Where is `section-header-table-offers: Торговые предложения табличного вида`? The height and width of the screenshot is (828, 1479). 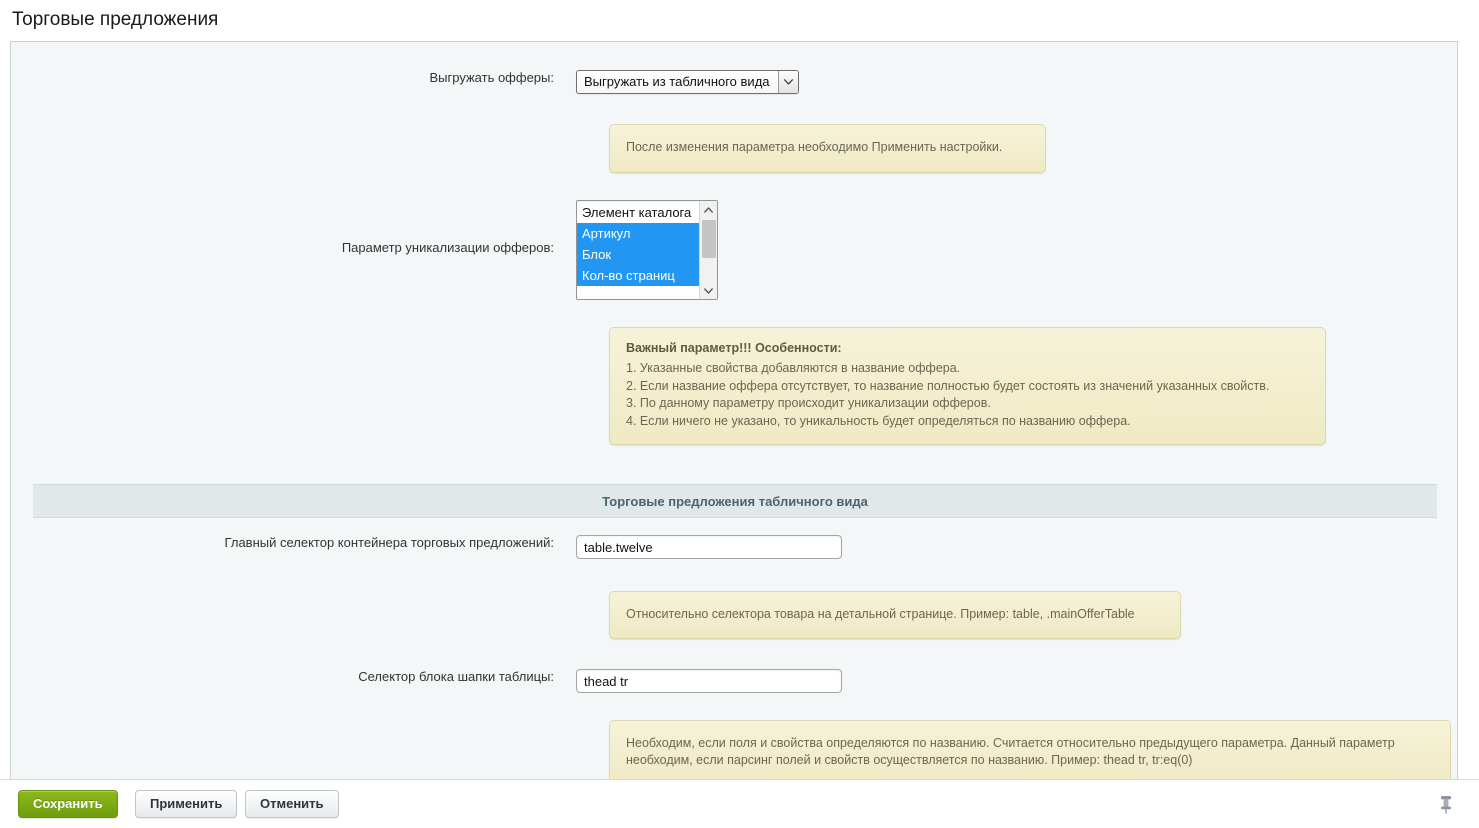
section-header-table-offers: Торговые предложения табличного вида is located at coordinates (735, 501).